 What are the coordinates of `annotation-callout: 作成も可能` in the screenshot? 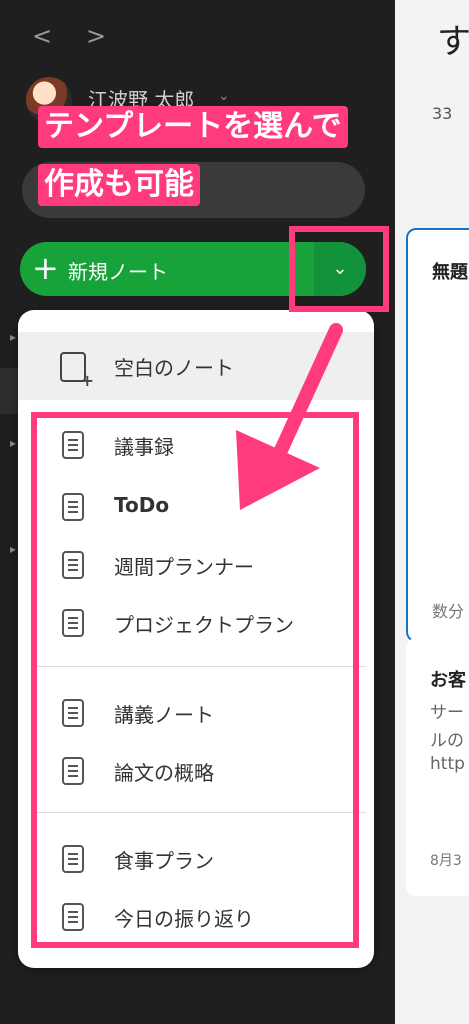 It's located at (119, 185).